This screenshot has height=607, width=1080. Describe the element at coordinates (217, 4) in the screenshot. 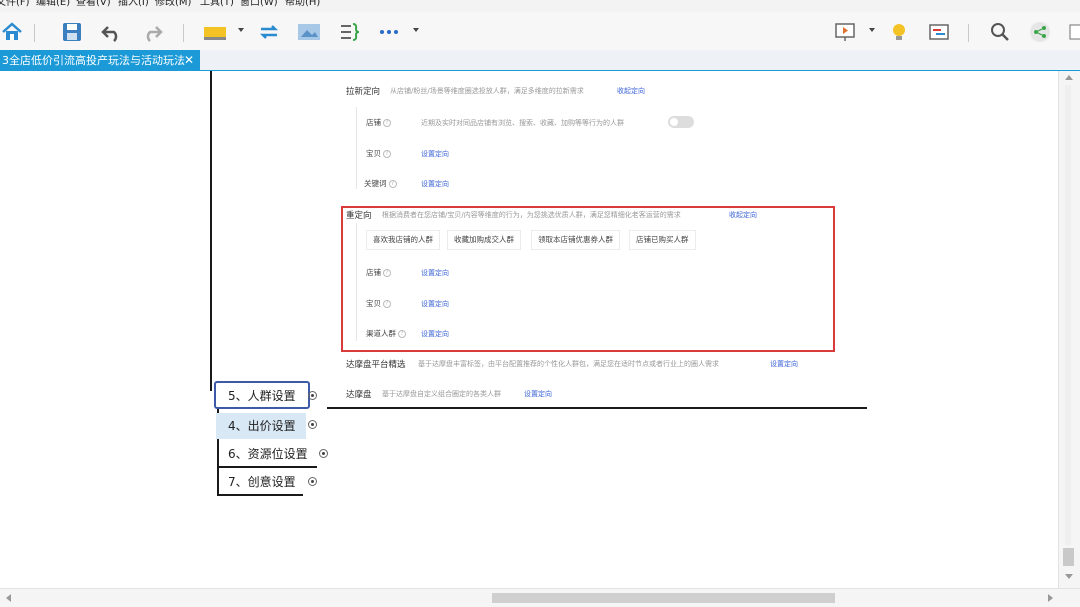

I see `menu-tools: 工具(T)` at that location.